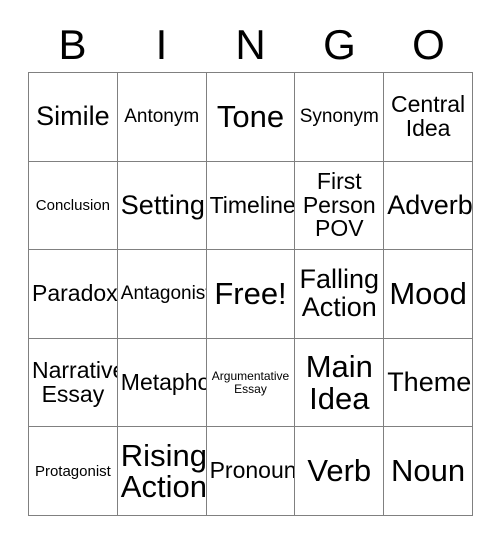 The width and height of the screenshot is (500, 544). I want to click on bingo-cell-label: Timeline, so click(252, 204).